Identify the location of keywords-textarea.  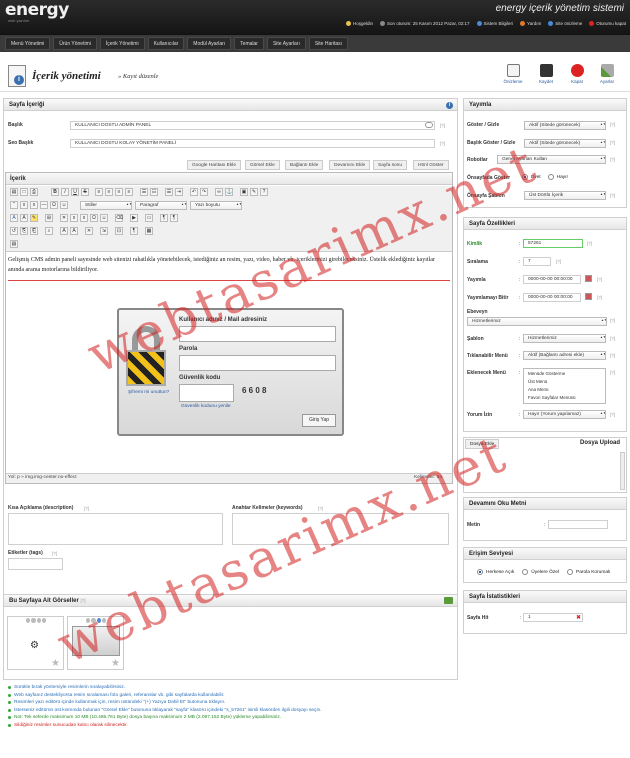
(340, 529).